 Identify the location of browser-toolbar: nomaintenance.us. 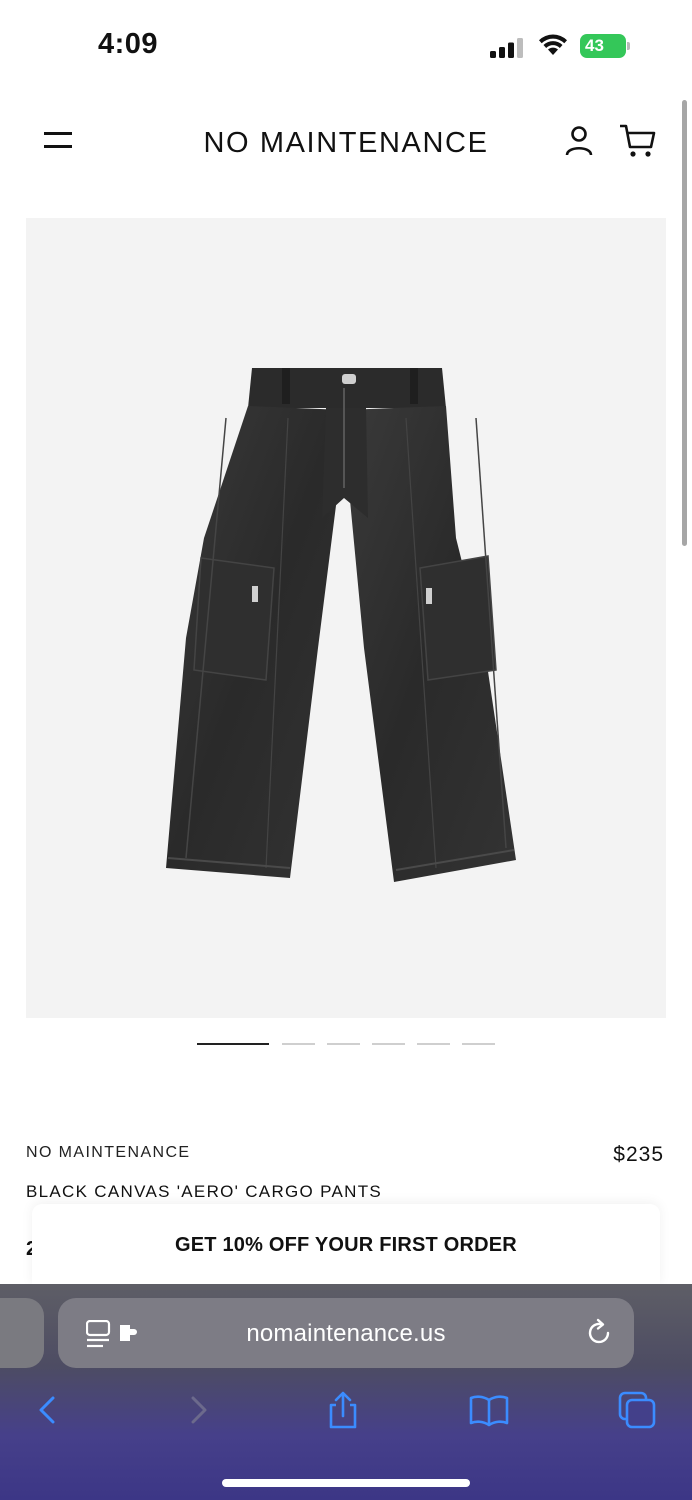
(346, 1392).